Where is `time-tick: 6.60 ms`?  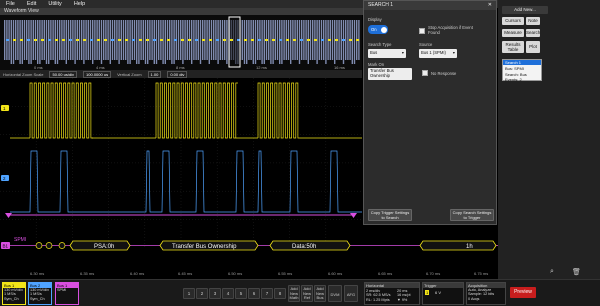
time-tick: 6.60 ms is located at coordinates (335, 273).